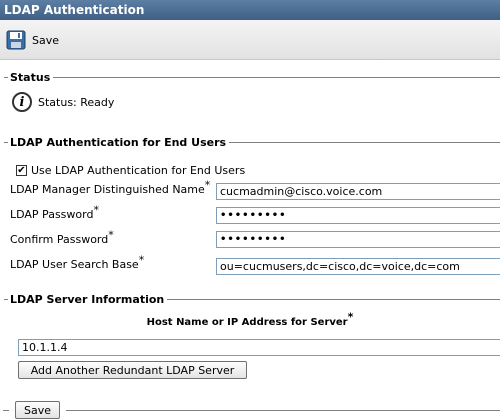 The height and width of the screenshot is (420, 500). What do you see at coordinates (247, 322) in the screenshot?
I see `host-column-header-text: Host Name or IP Address for Server` at bounding box center [247, 322].